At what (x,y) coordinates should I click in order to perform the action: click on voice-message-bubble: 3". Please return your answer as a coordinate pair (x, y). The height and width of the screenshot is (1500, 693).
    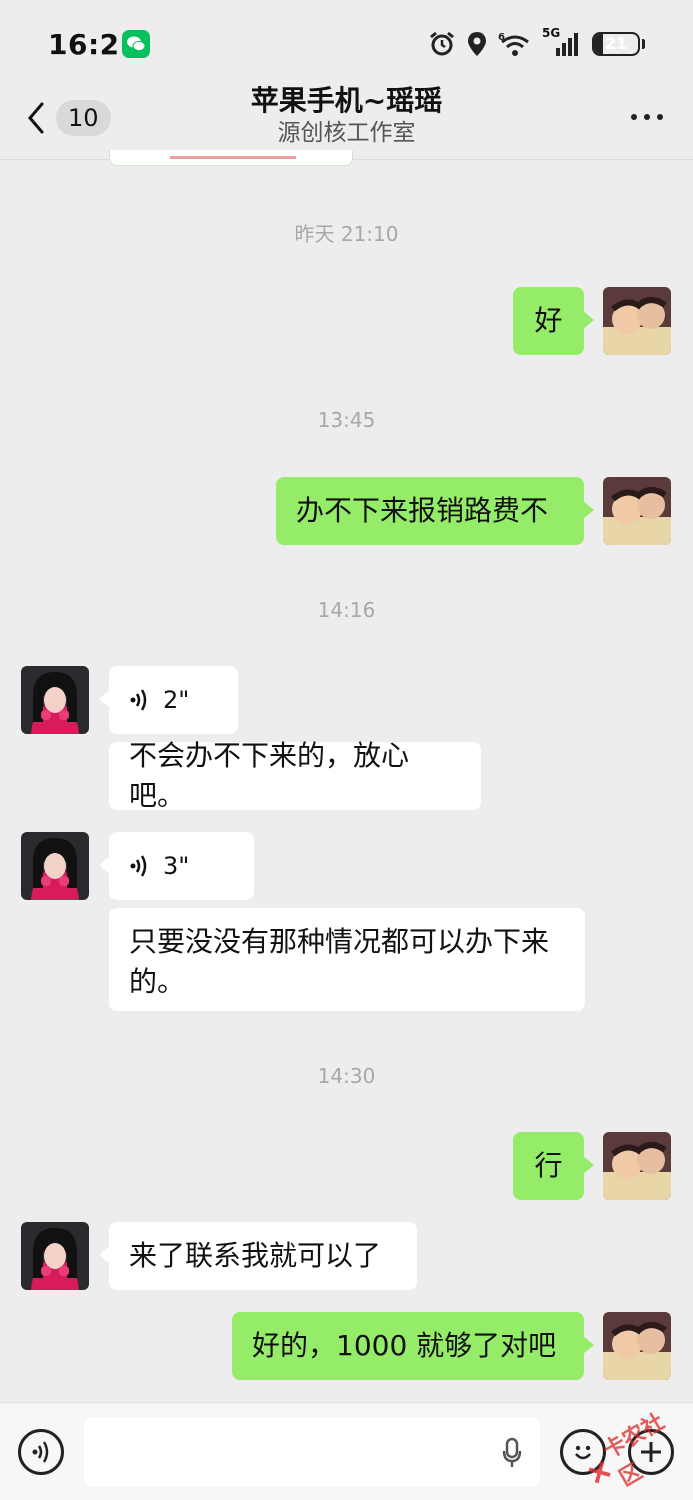
    Looking at the image, I should click on (176, 866).